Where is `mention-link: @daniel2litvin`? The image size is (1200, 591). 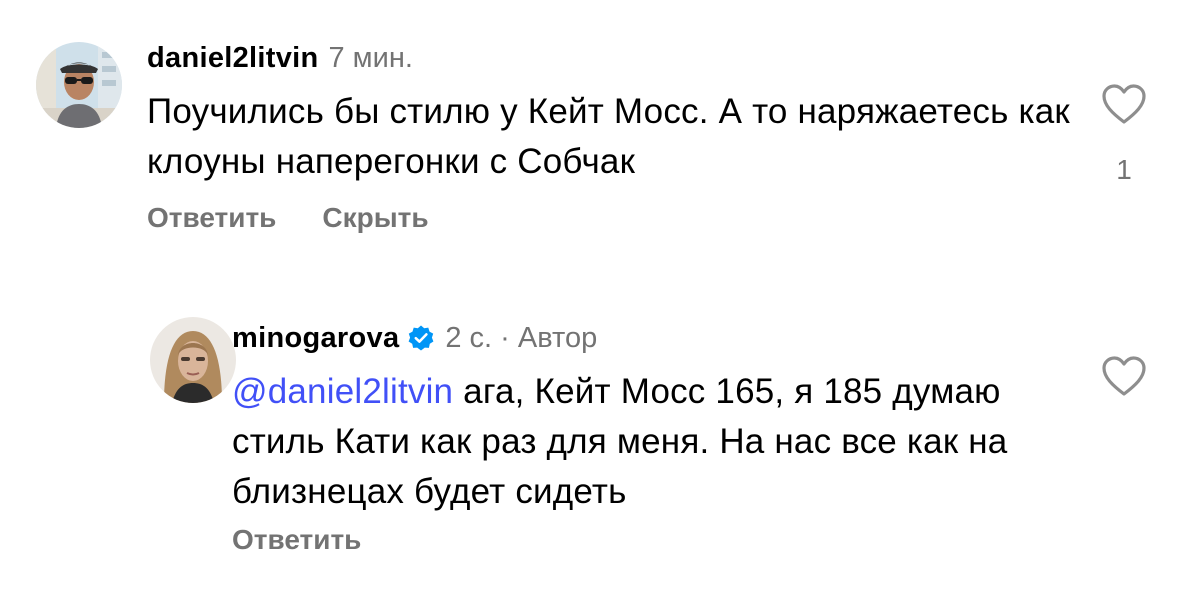 mention-link: @daniel2litvin is located at coordinates (342, 391).